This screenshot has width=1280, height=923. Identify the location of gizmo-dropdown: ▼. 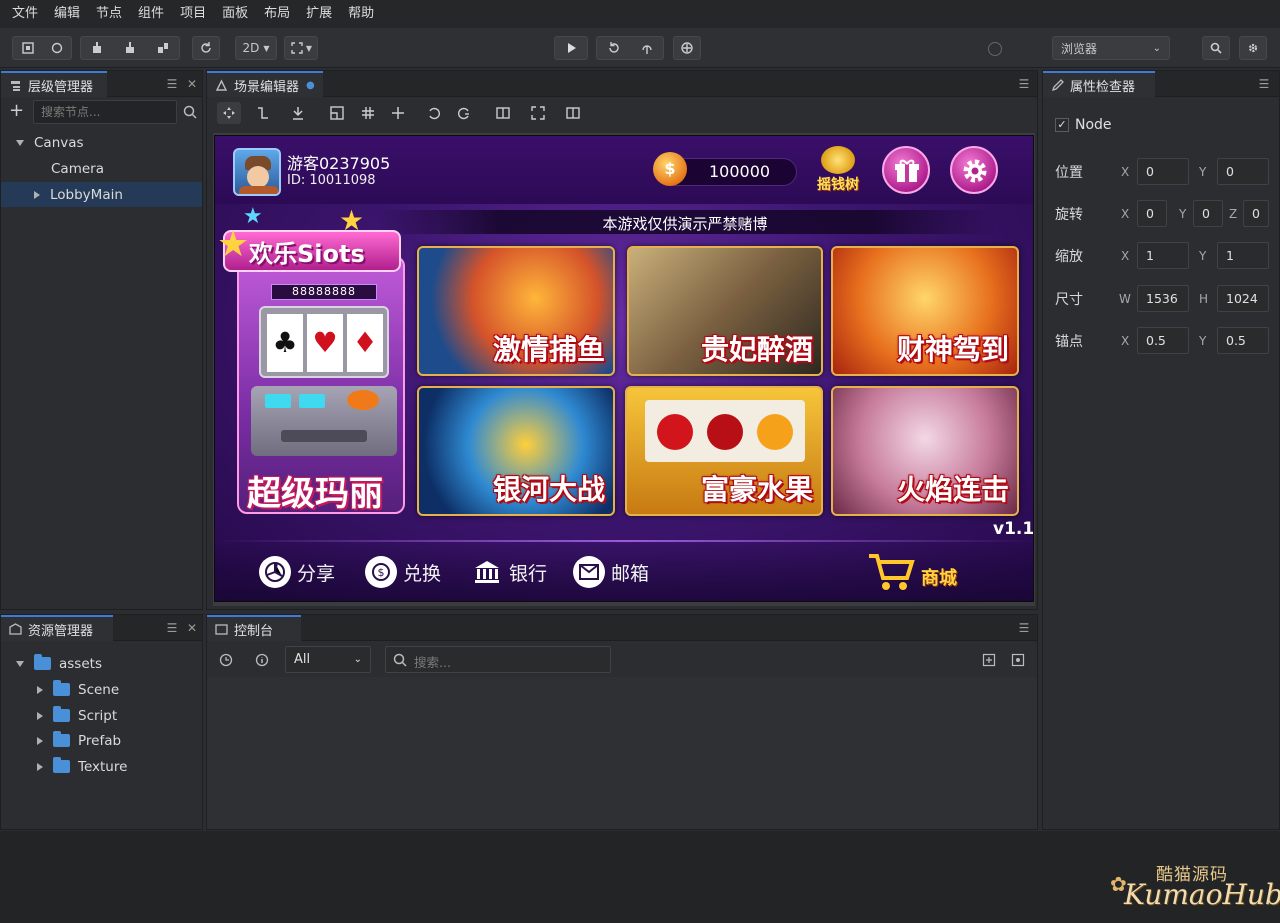
(301, 48).